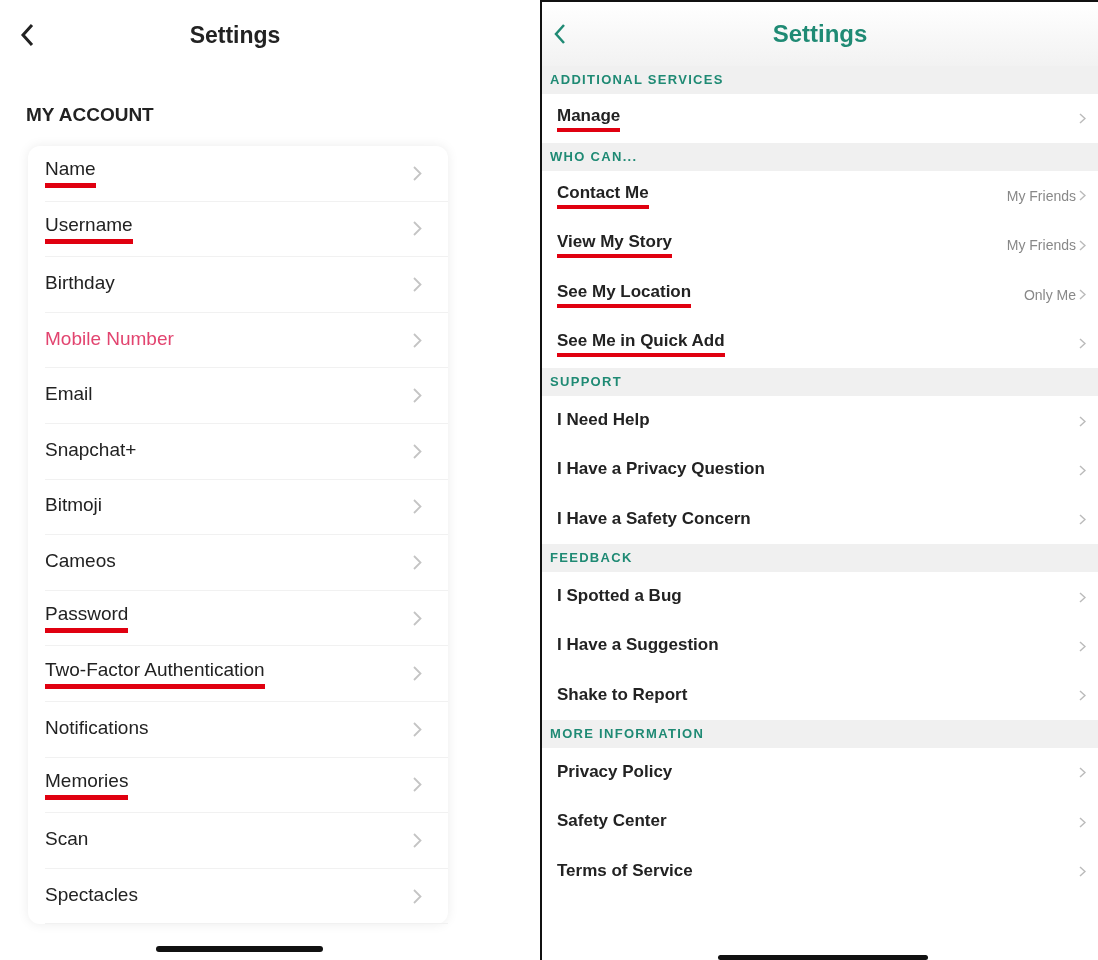  I want to click on section-heading: FEEDBACK, so click(820, 558).